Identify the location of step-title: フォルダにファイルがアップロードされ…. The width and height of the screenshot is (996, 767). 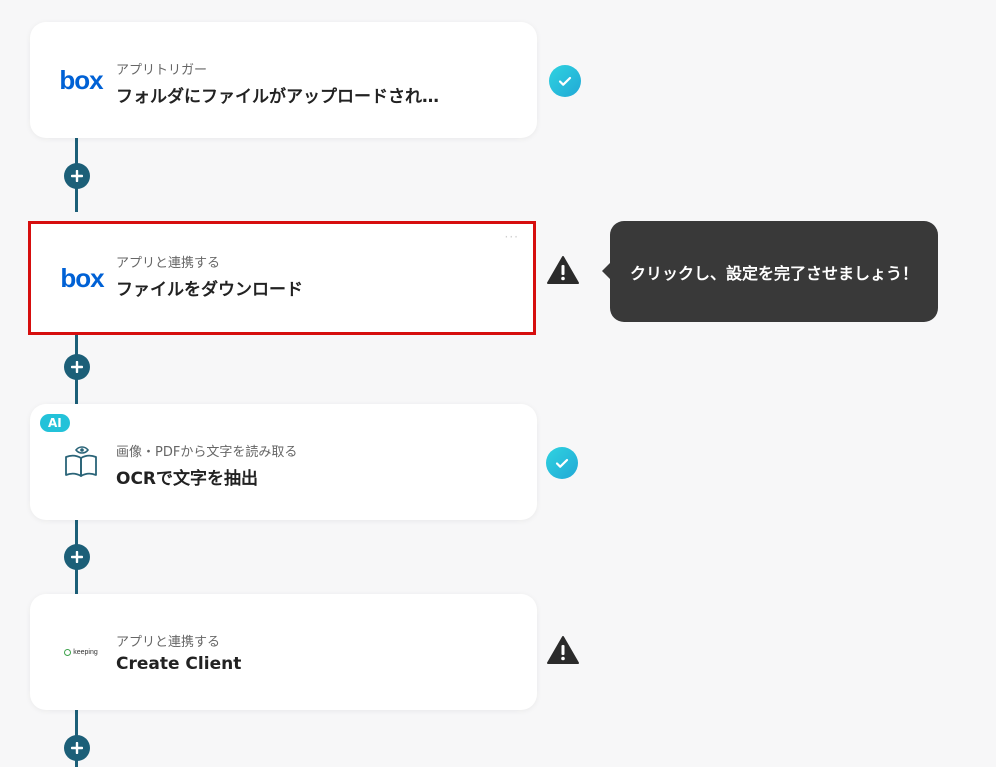
(277, 97).